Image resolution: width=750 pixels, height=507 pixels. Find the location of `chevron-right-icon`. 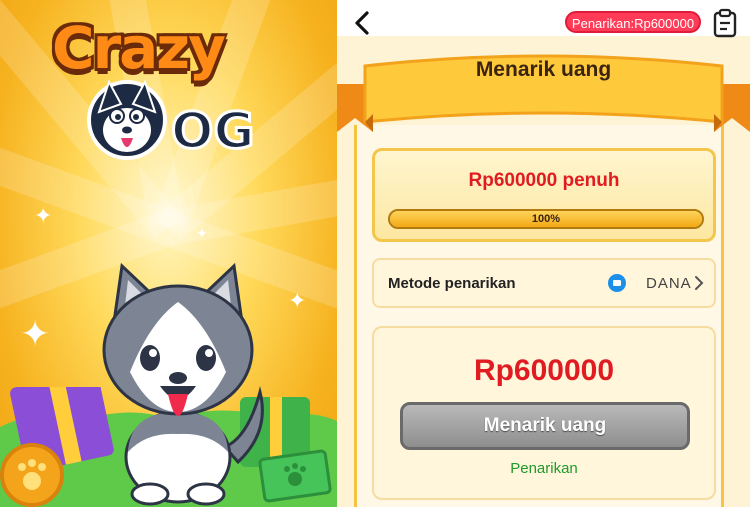

chevron-right-icon is located at coordinates (699, 283).